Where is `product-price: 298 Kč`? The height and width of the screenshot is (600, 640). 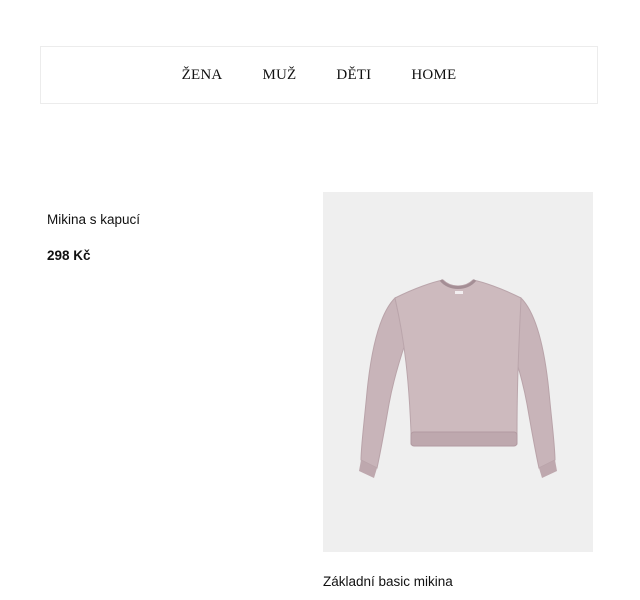 product-price: 298 Kč is located at coordinates (69, 255).